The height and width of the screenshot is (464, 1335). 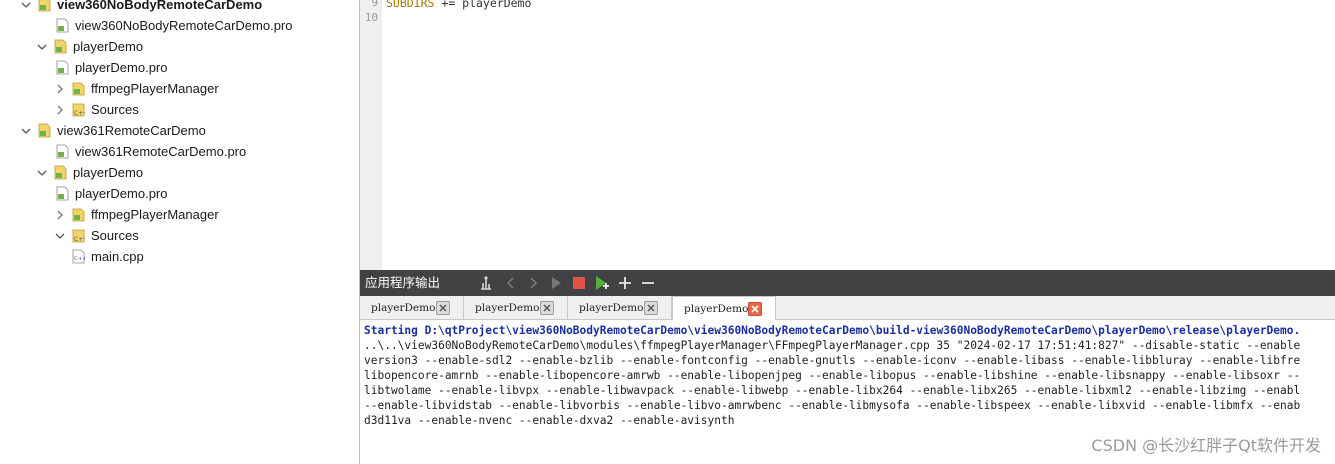 I want to click on stop-icon, so click(x=579, y=283).